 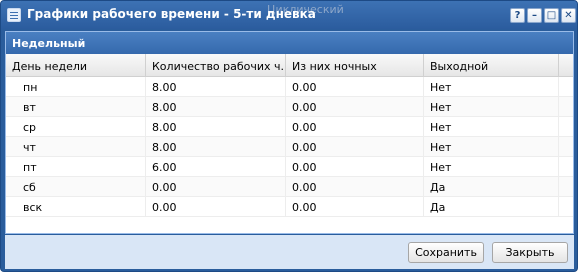 I want to click on panel-title: Недельный, so click(x=289, y=43).